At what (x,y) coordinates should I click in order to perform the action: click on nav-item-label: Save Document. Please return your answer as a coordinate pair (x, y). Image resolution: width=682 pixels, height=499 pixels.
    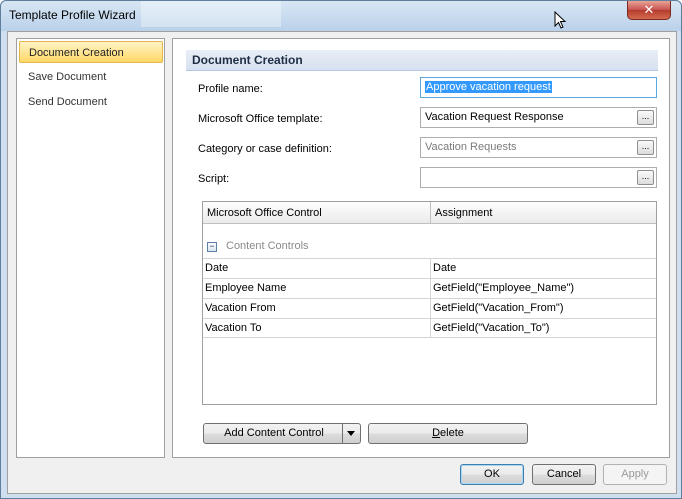
    Looking at the image, I should click on (67, 77).